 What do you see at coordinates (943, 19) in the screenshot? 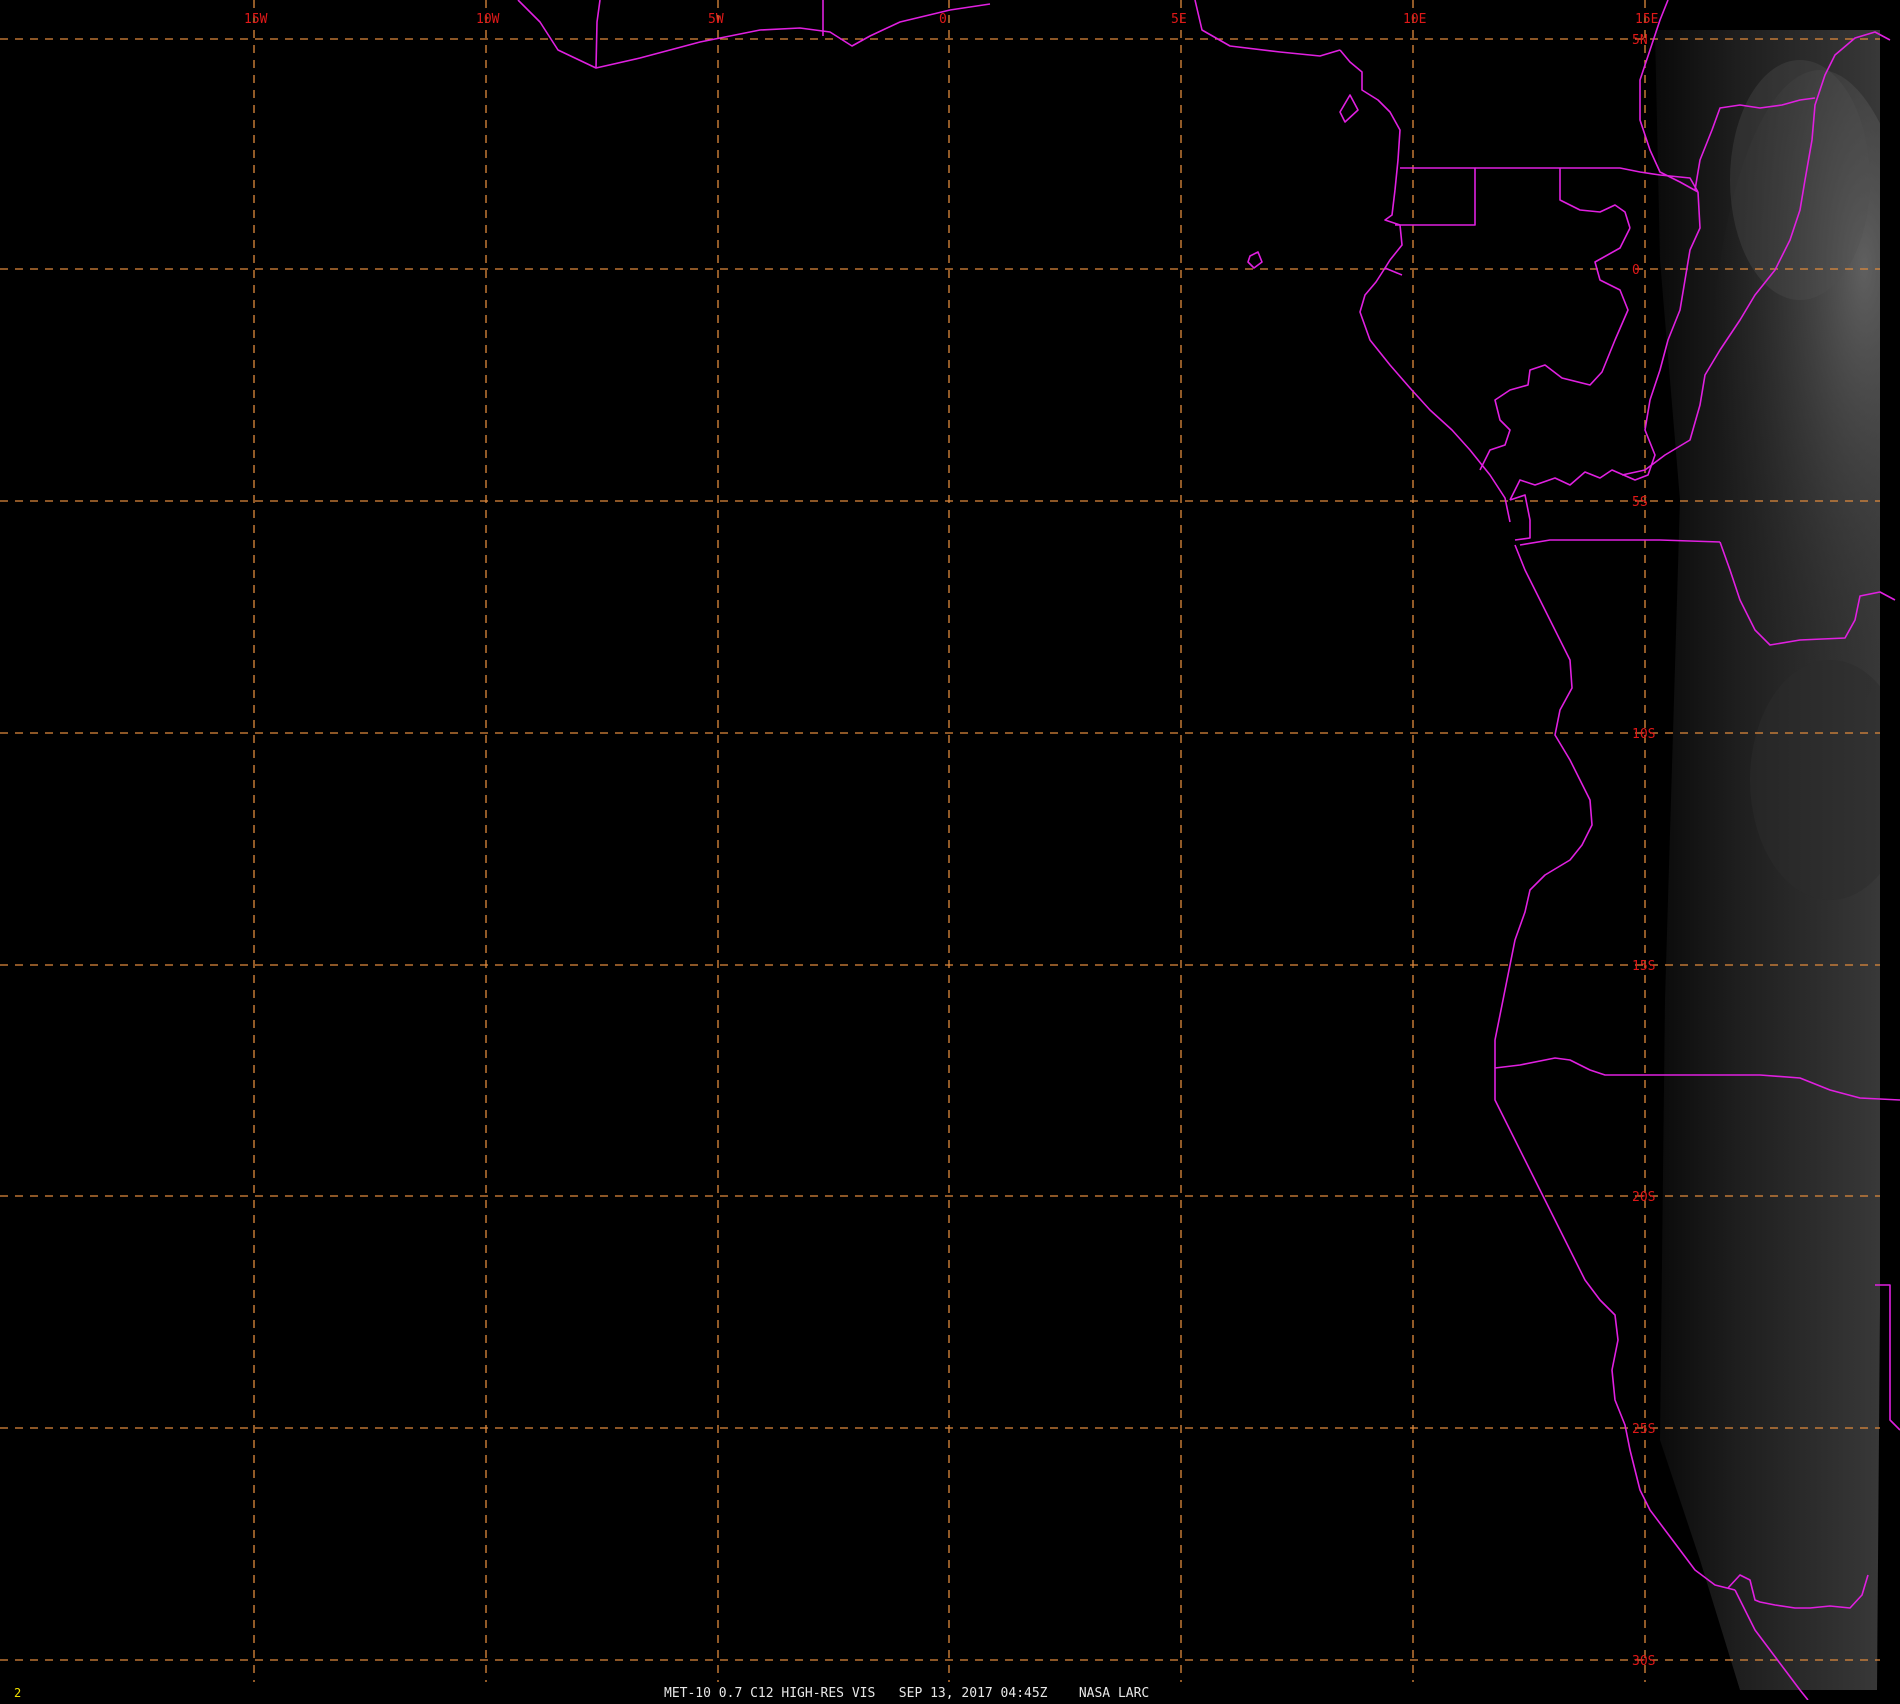
I see `longitude-label: 0` at bounding box center [943, 19].